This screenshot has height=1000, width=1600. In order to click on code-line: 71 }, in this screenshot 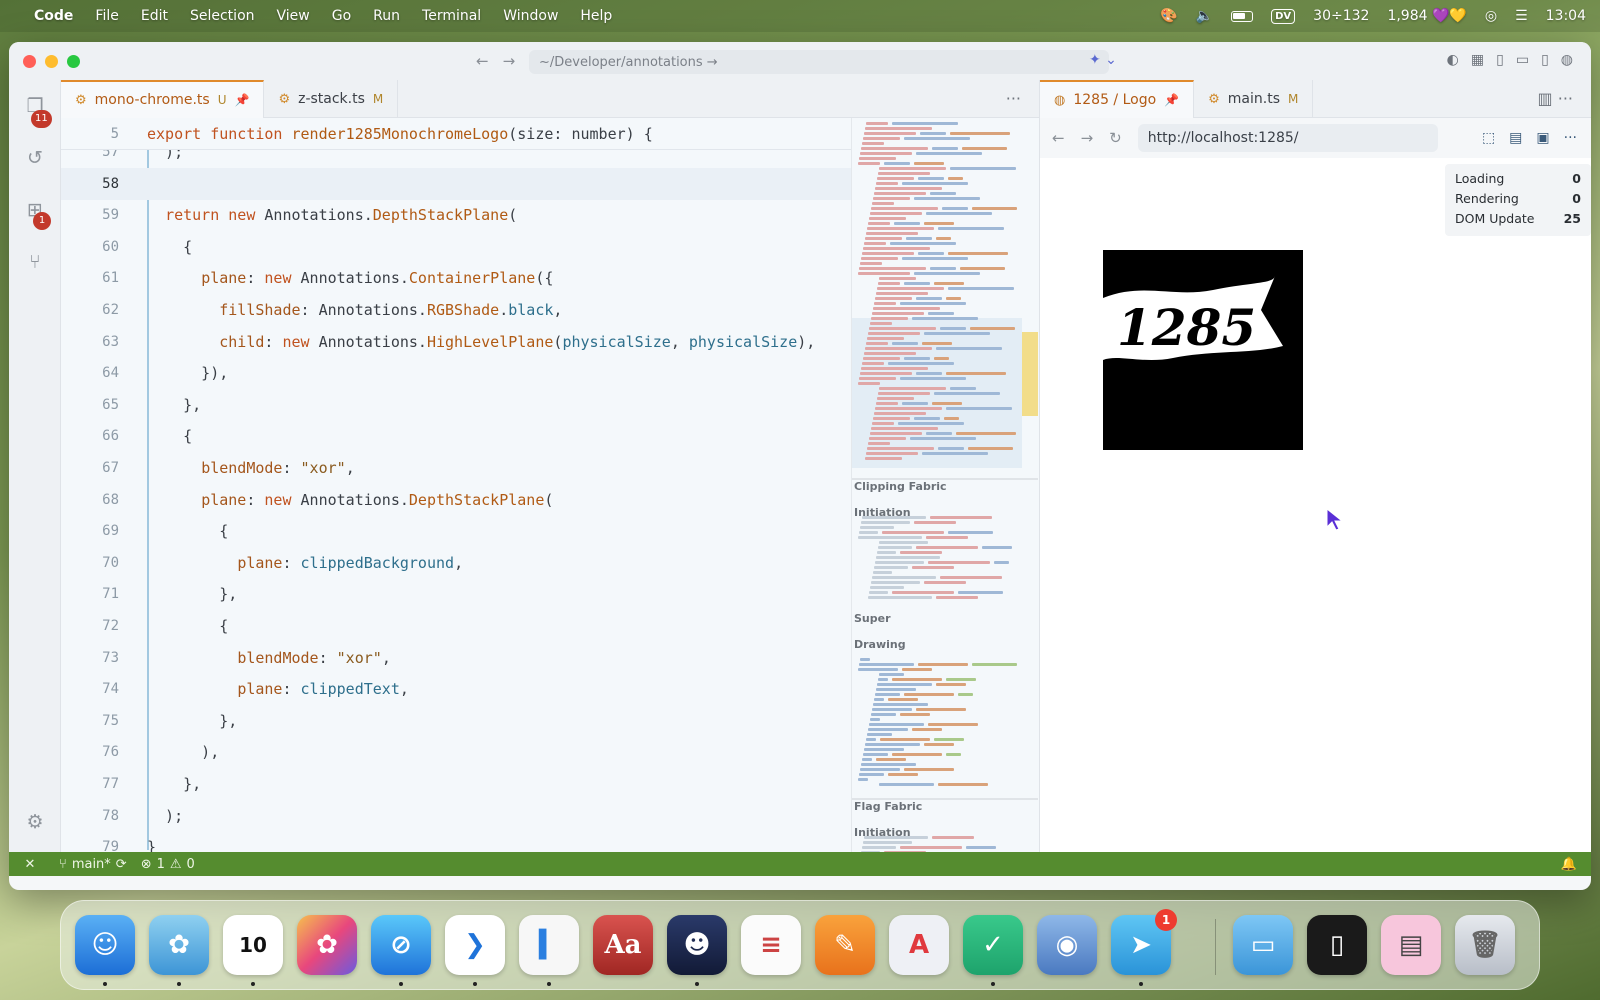, I will do `click(456, 594)`.